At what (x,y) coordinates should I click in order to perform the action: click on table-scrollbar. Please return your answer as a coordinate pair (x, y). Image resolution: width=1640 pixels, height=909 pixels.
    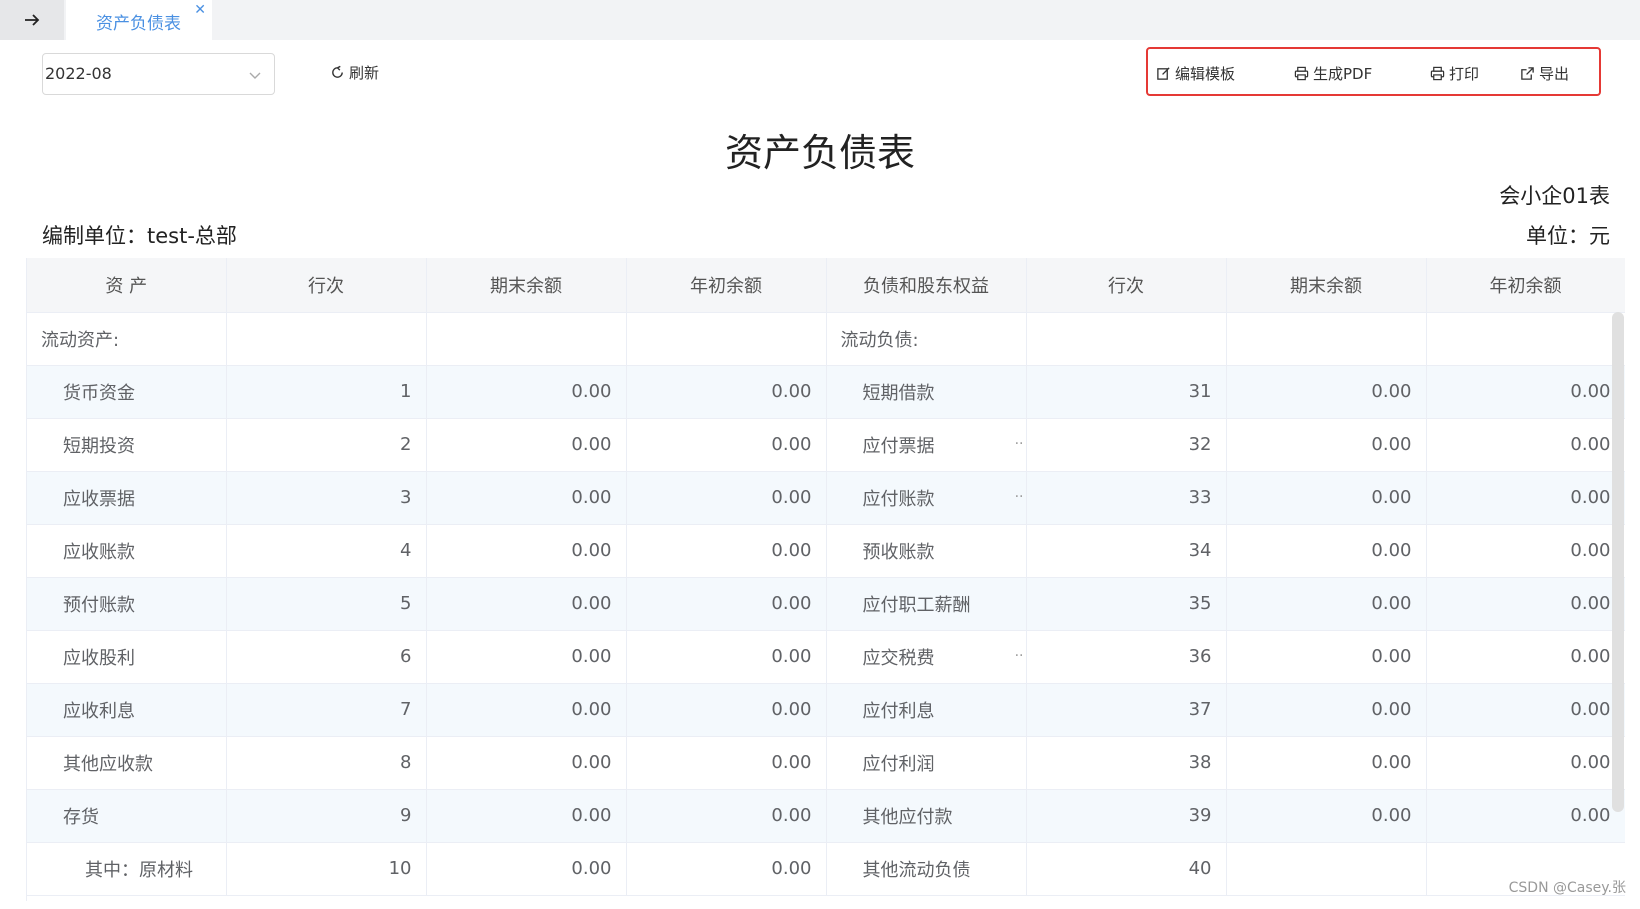
    Looking at the image, I should click on (1618, 562).